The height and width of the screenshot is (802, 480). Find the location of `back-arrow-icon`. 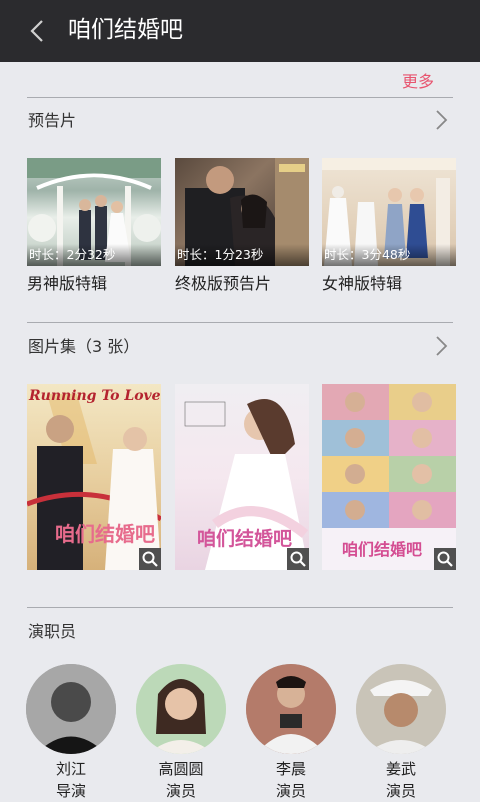

back-arrow-icon is located at coordinates (38, 31).